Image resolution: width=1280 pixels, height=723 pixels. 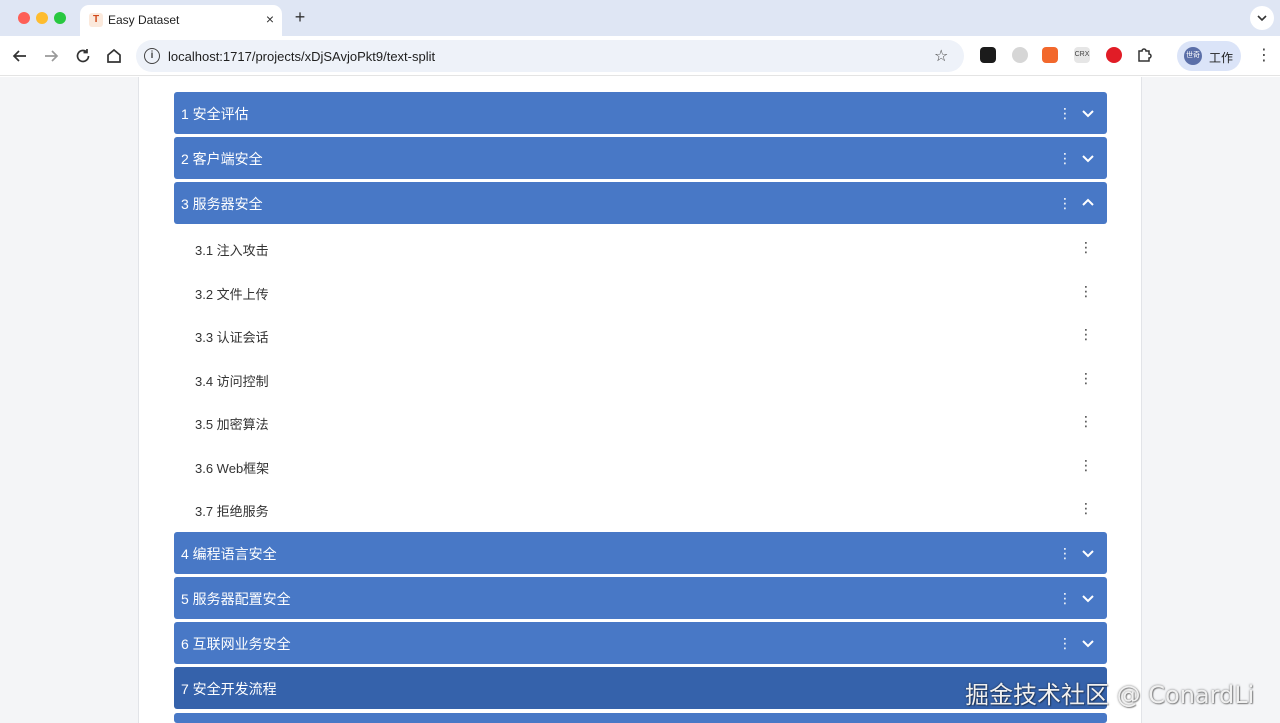 What do you see at coordinates (640, 203) in the screenshot?
I see `chapter-3: 3 服务器安全 ⋮` at bounding box center [640, 203].